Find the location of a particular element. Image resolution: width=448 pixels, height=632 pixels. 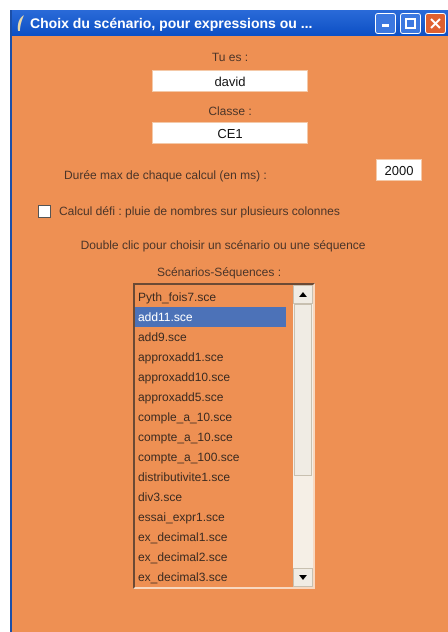

list-item: ex_decimal2.sce is located at coordinates (210, 557).